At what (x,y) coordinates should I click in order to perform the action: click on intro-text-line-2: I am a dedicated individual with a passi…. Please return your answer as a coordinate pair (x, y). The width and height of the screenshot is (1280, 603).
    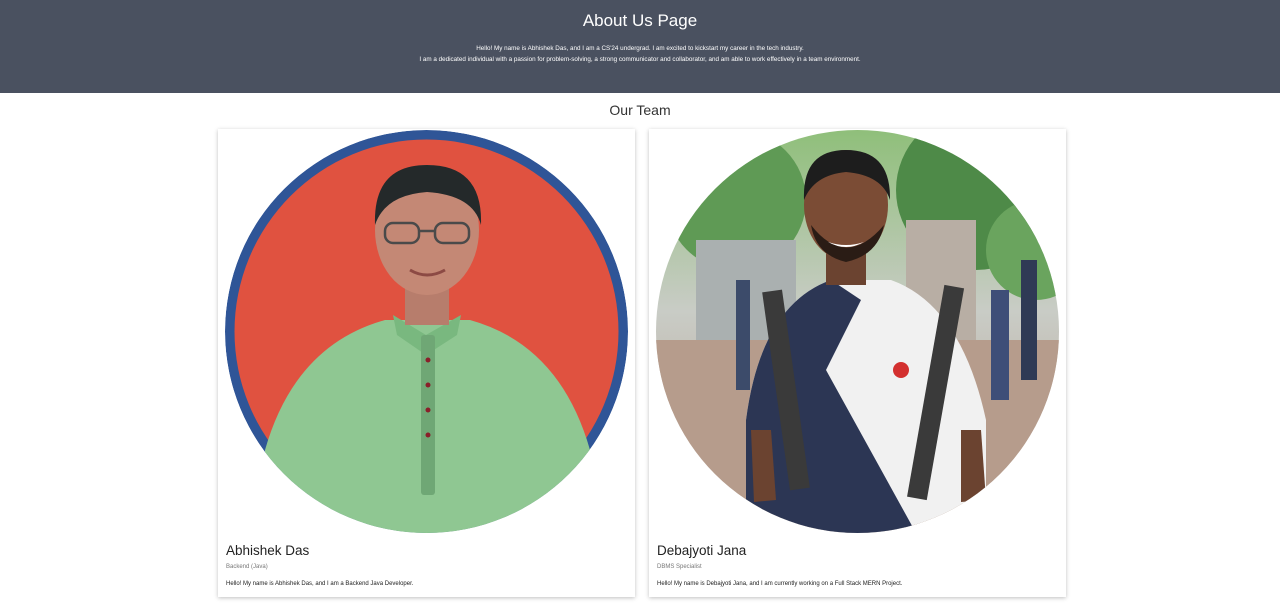
    Looking at the image, I should click on (640, 59).